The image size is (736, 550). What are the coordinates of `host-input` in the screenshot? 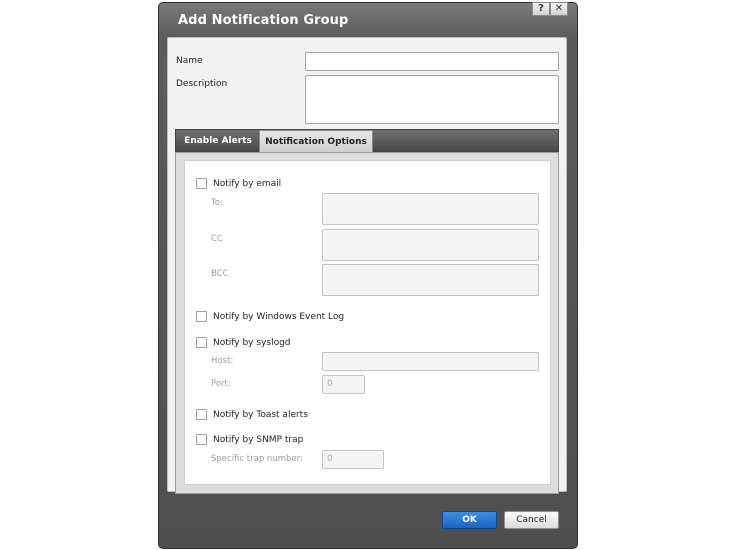 It's located at (430, 361).